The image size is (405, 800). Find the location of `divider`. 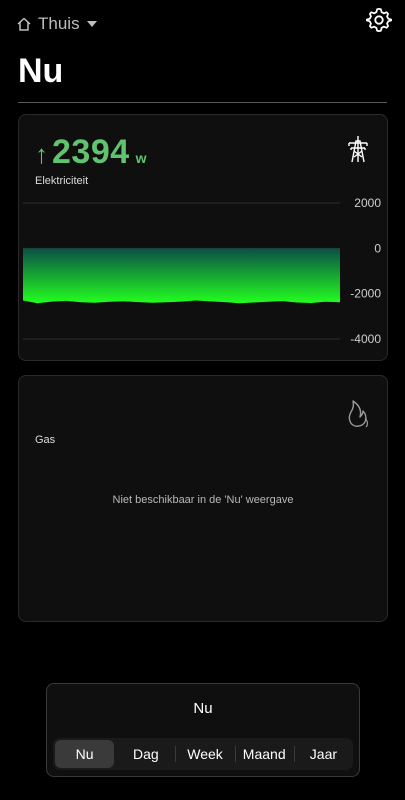

divider is located at coordinates (202, 102).